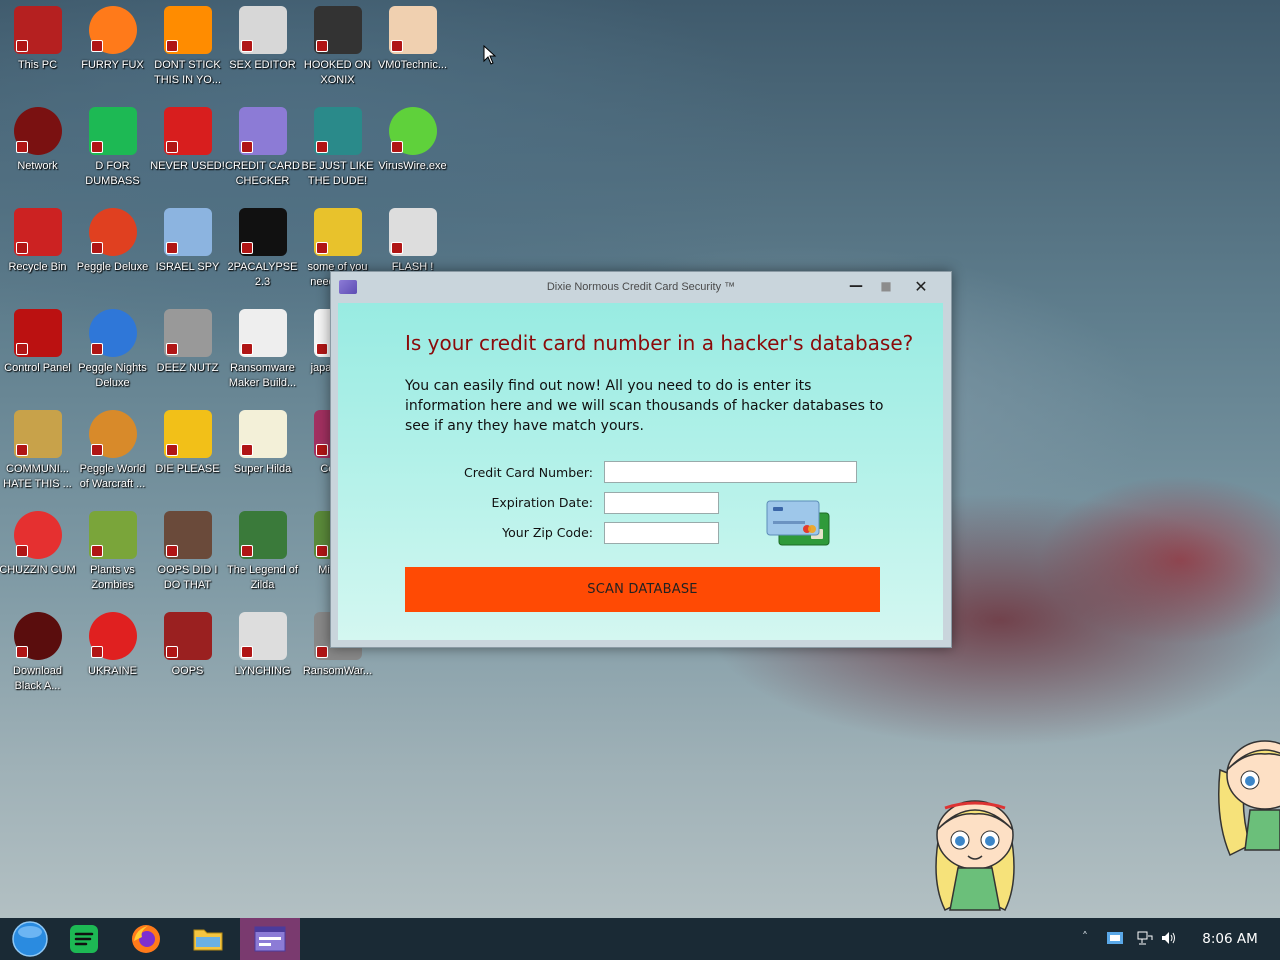 The image size is (1280, 960). Describe the element at coordinates (187, 252) in the screenshot. I see `desktop-icon: ISRAEL SPY` at that location.